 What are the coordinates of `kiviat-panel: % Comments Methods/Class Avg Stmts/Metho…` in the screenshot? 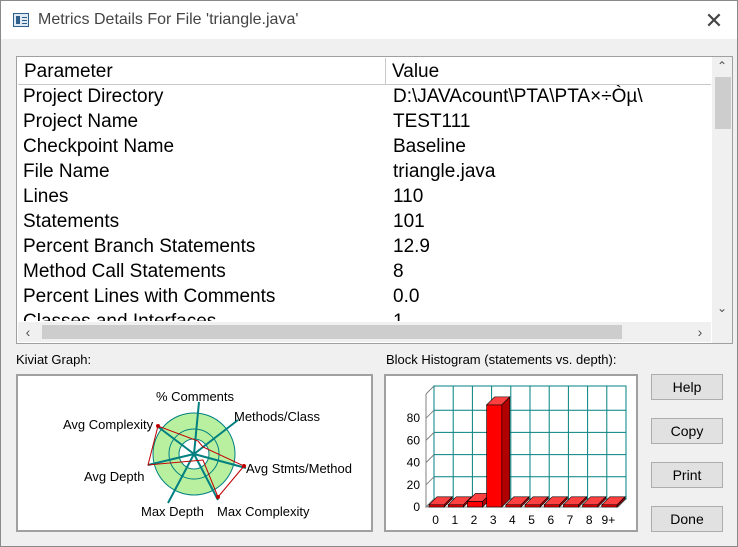 It's located at (194, 453).